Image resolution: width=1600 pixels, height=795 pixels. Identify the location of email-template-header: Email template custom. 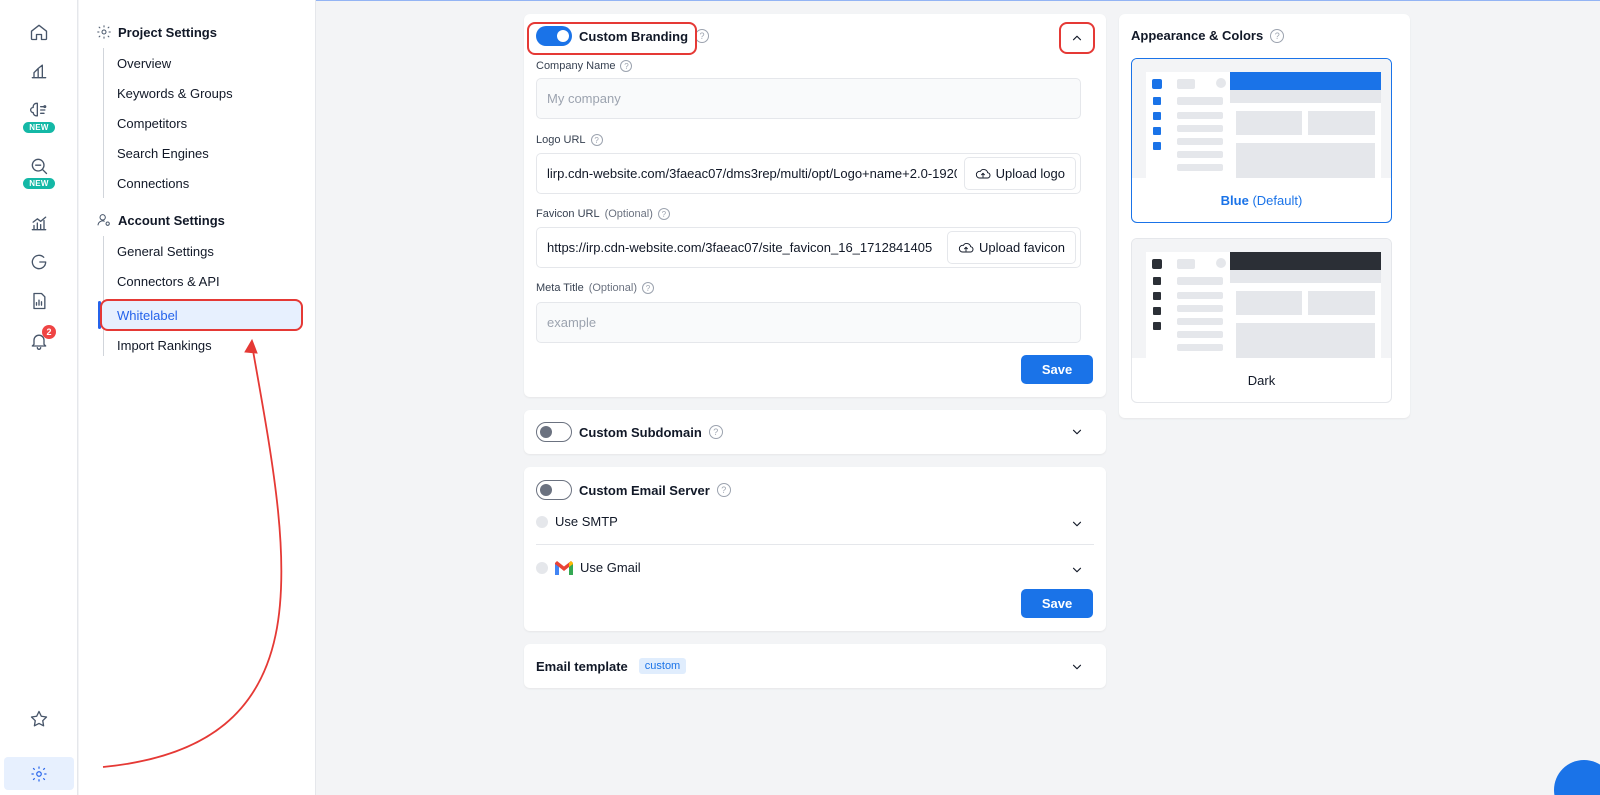
(611, 666).